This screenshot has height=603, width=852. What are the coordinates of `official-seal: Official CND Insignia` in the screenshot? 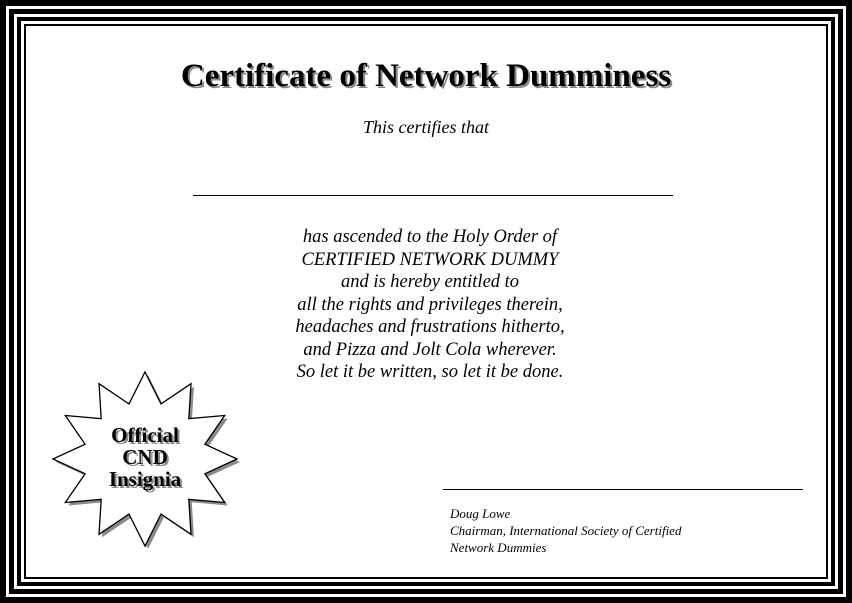 It's located at (145, 459).